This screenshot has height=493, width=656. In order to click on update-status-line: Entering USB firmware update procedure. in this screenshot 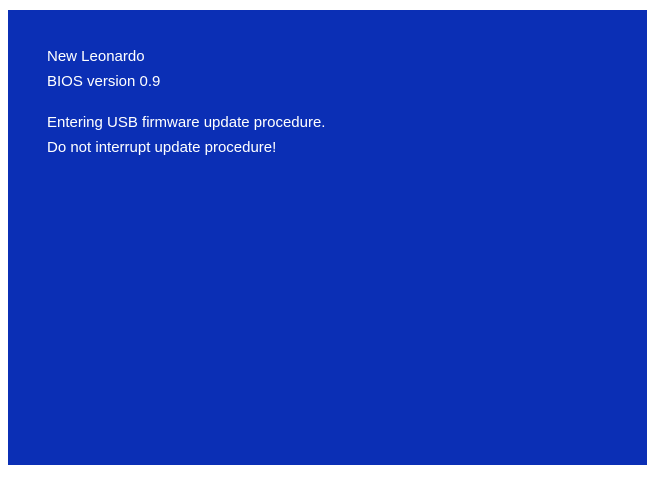, I will do `click(186, 122)`.